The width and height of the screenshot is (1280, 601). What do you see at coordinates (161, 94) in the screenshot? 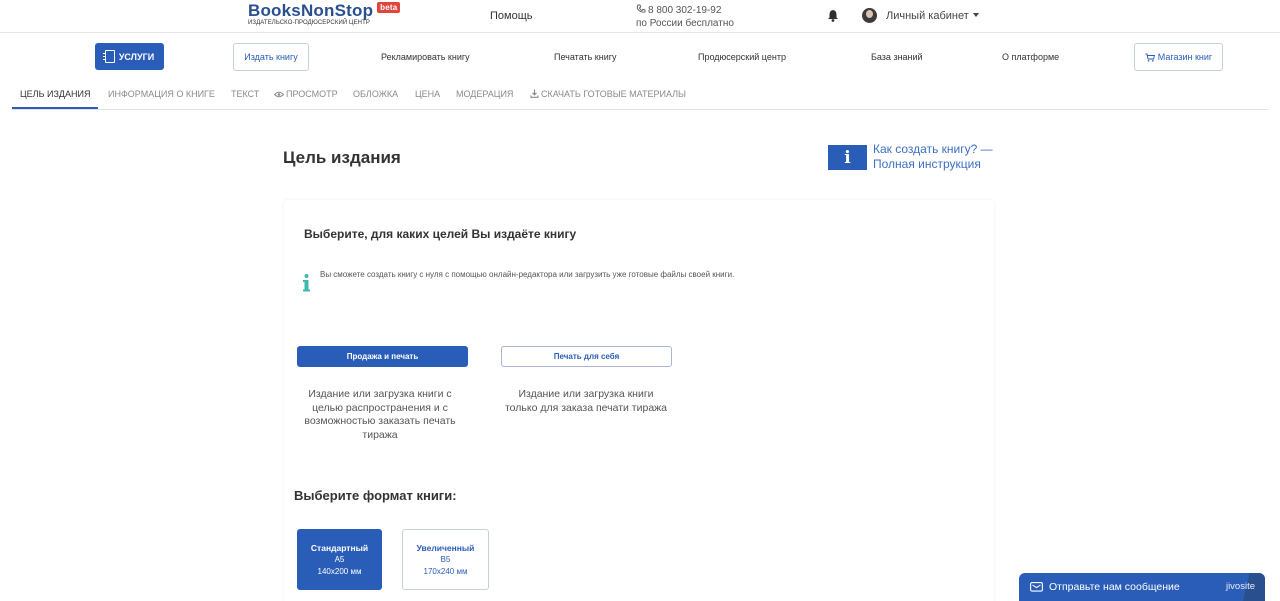
I see `tab-book-info: ИНФОРМАЦИЯ О КНИГЕ` at bounding box center [161, 94].